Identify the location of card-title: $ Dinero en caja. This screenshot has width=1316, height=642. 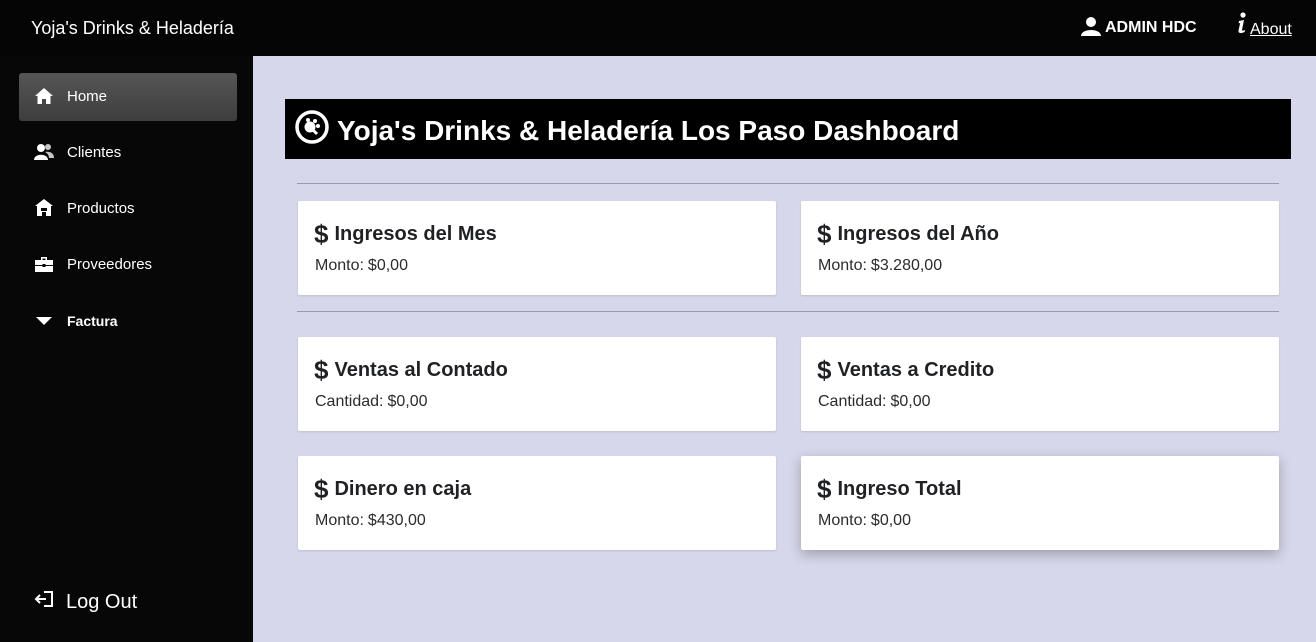
(392, 489).